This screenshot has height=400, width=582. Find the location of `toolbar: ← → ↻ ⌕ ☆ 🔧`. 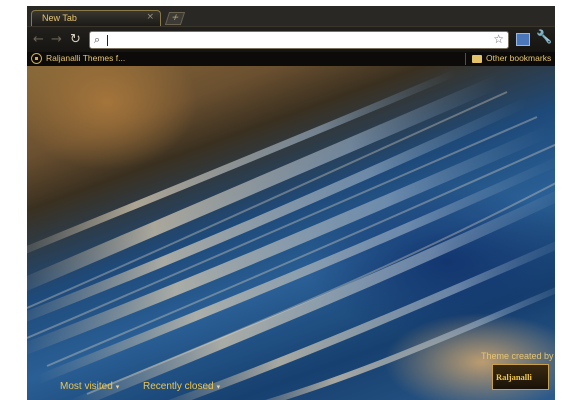

toolbar: ← → ↻ ⌕ ☆ 🔧 is located at coordinates (291, 39).